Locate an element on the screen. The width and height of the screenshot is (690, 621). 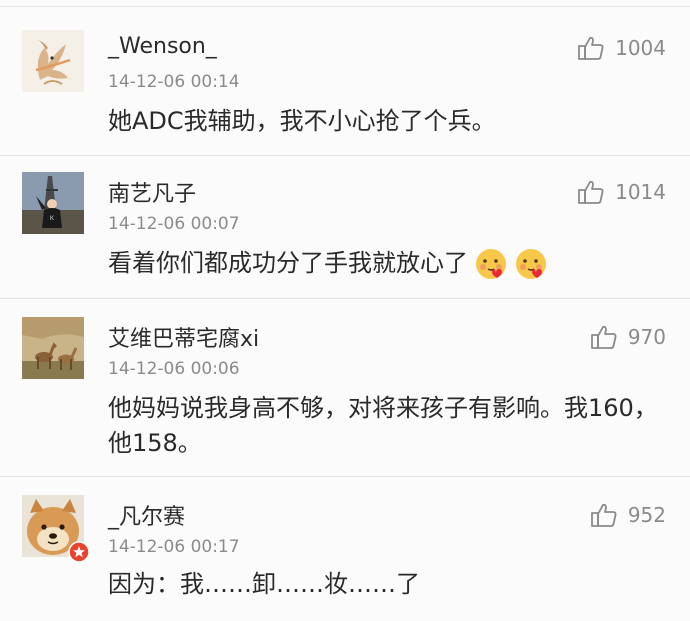
timestamp: 14-12-06 00:17 is located at coordinates (174, 547).